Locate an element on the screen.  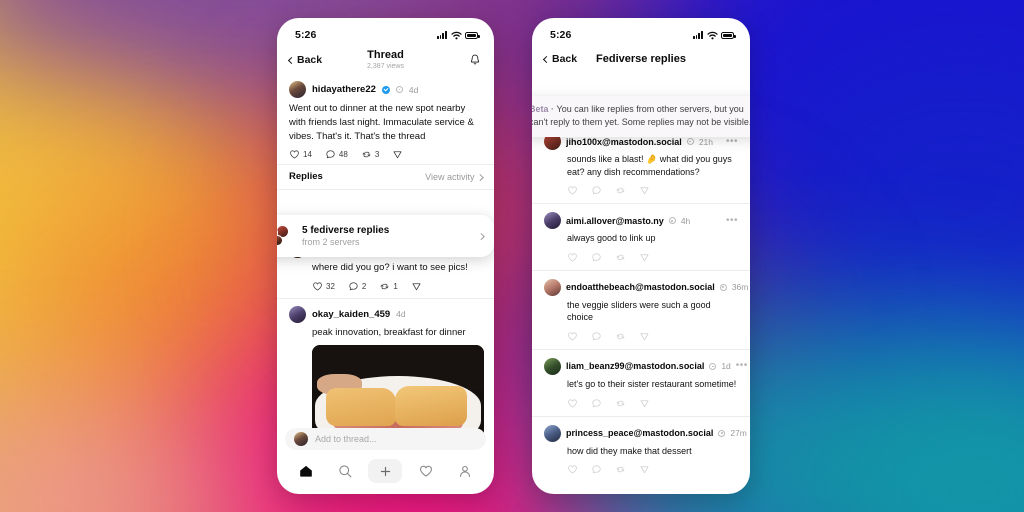
fediverse-reply-author-row: princess_peace@mastodon.social 27m ••• is located at coordinates (645, 433).